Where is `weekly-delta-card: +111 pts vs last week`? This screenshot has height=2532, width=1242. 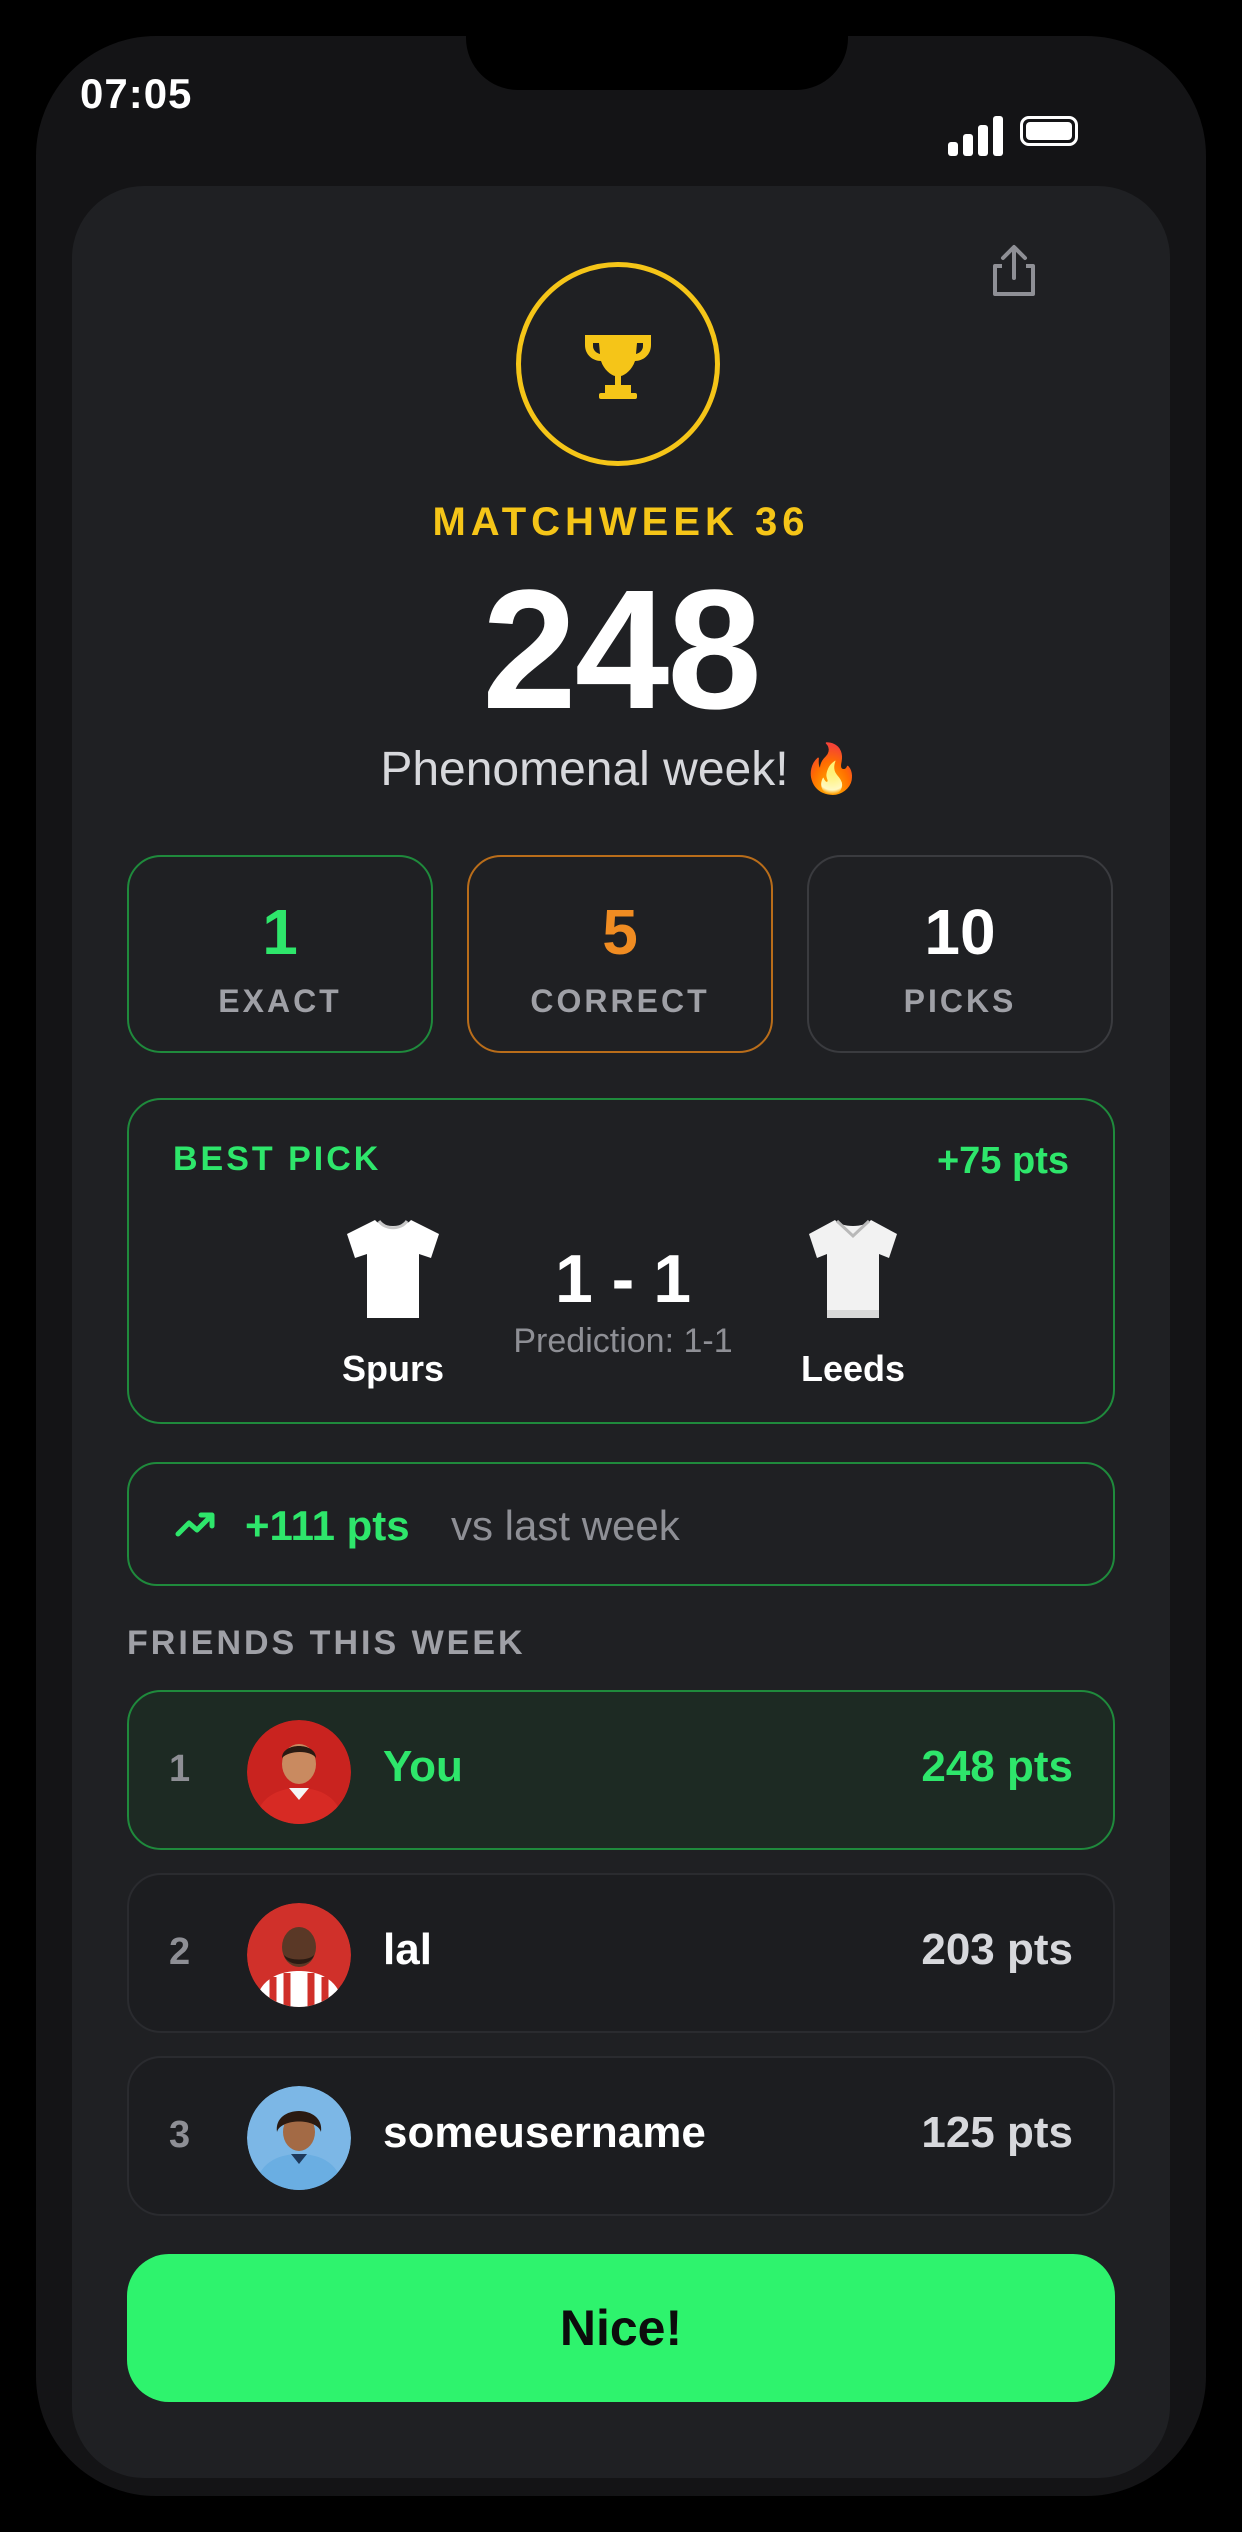
weekly-delta-card: +111 pts vs last week is located at coordinates (621, 1524).